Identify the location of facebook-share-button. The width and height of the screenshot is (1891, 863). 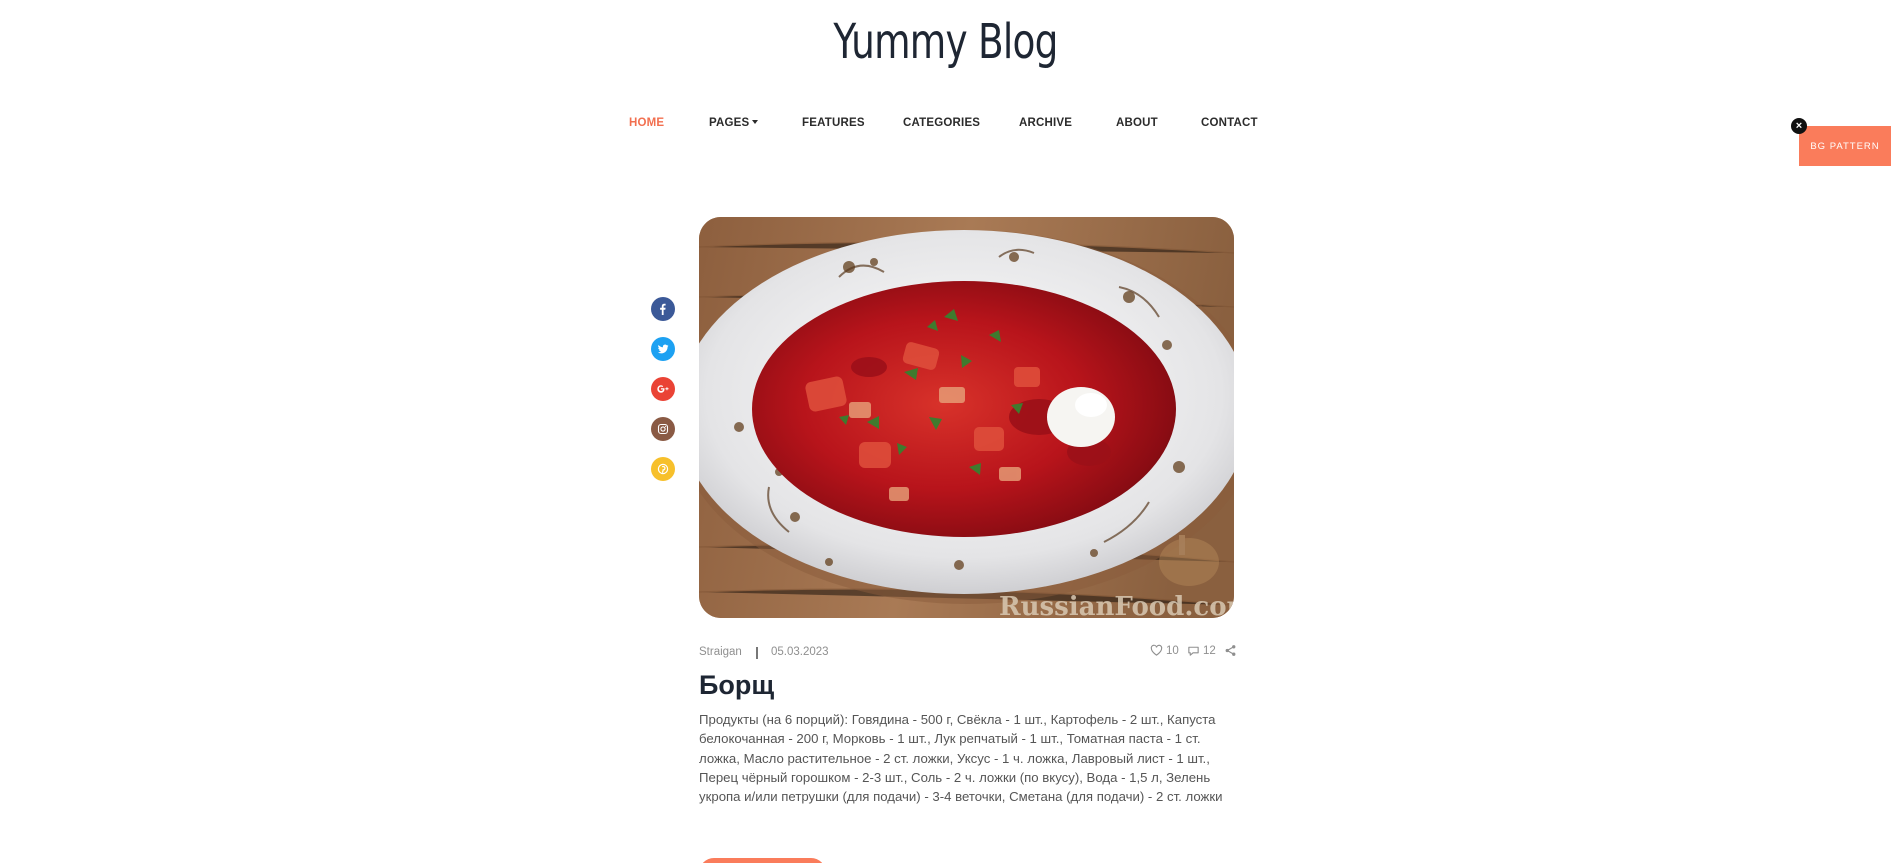
(663, 309).